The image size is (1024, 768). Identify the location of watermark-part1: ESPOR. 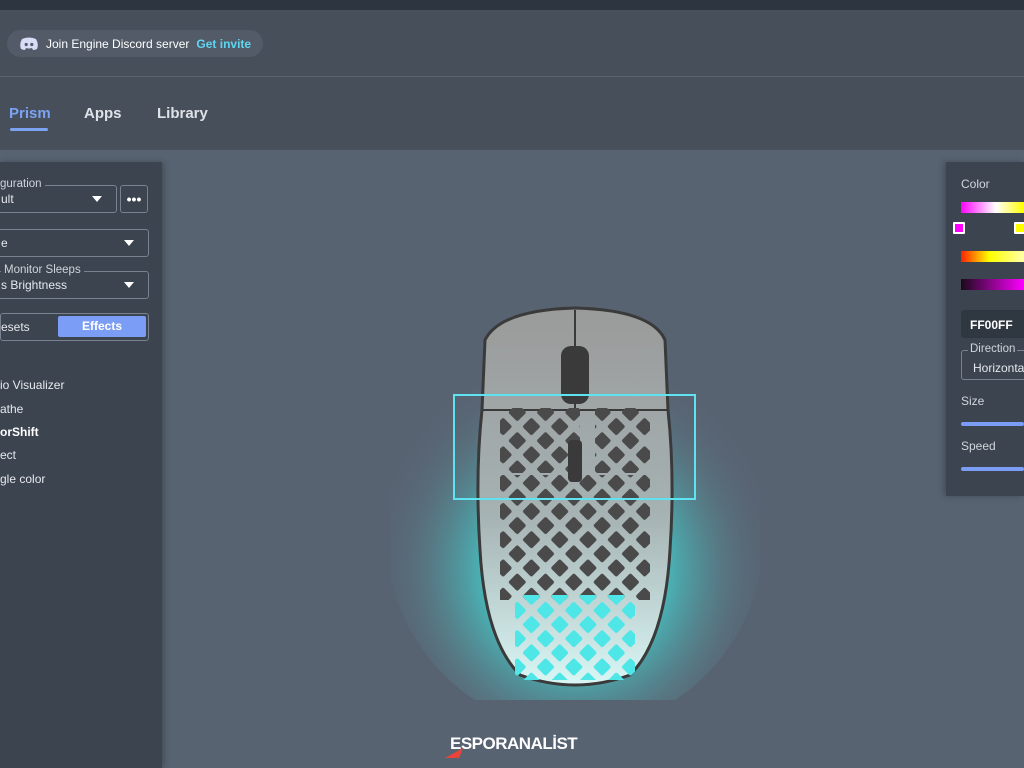
(479, 743).